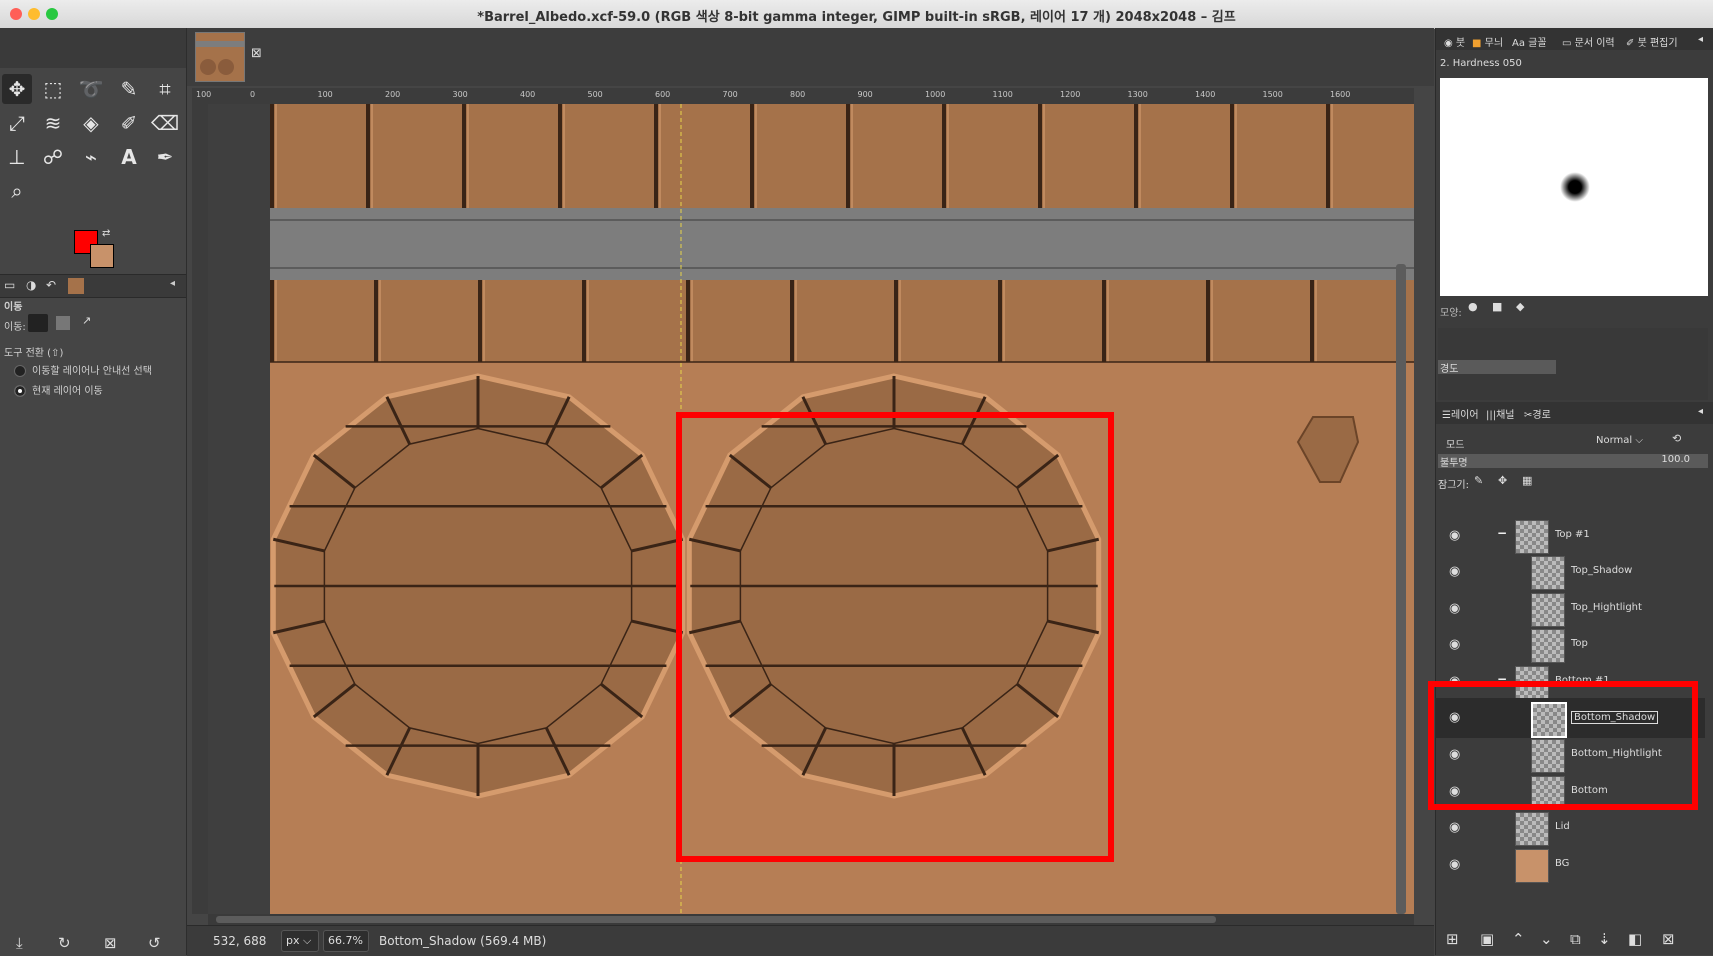 Image resolution: width=1713 pixels, height=956 pixels. What do you see at coordinates (93, 48) in the screenshot?
I see `gimp-wilber-banner` at bounding box center [93, 48].